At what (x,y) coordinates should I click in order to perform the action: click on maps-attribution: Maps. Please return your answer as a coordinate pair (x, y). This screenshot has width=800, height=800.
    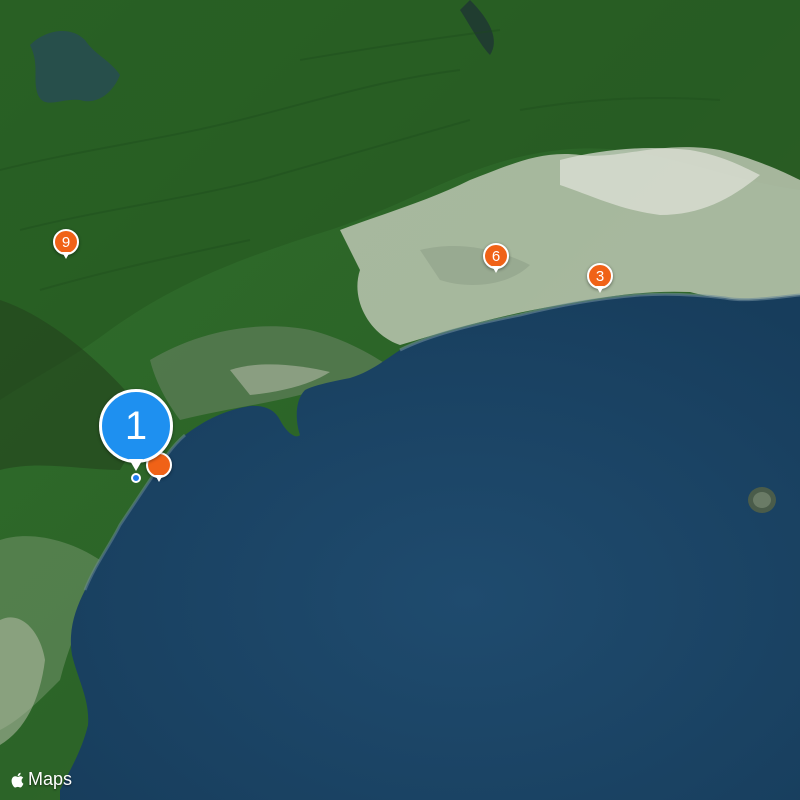
    Looking at the image, I should click on (41, 779).